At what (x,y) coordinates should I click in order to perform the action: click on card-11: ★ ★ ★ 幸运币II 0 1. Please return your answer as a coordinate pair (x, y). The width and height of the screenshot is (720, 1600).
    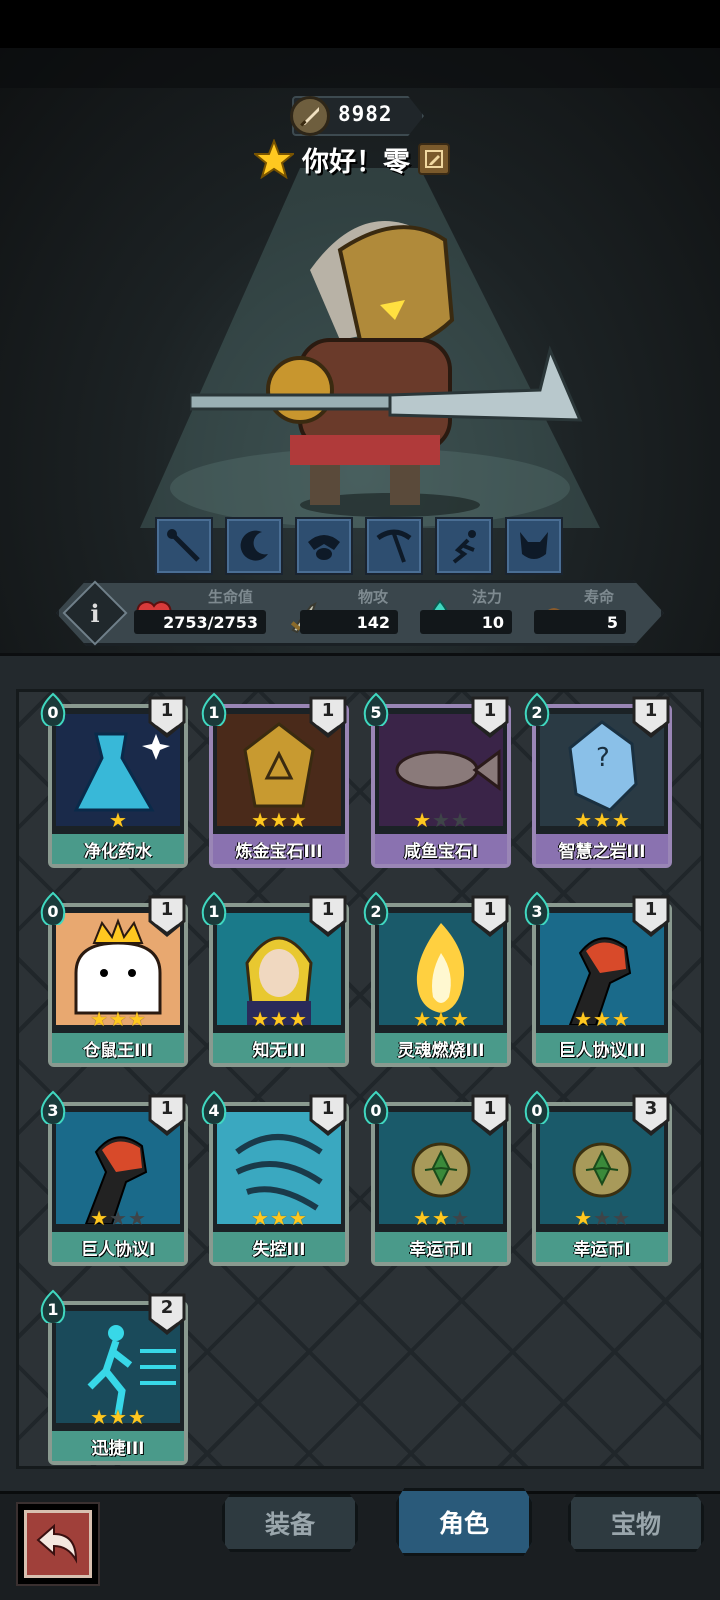
    Looking at the image, I should click on (437, 1178).